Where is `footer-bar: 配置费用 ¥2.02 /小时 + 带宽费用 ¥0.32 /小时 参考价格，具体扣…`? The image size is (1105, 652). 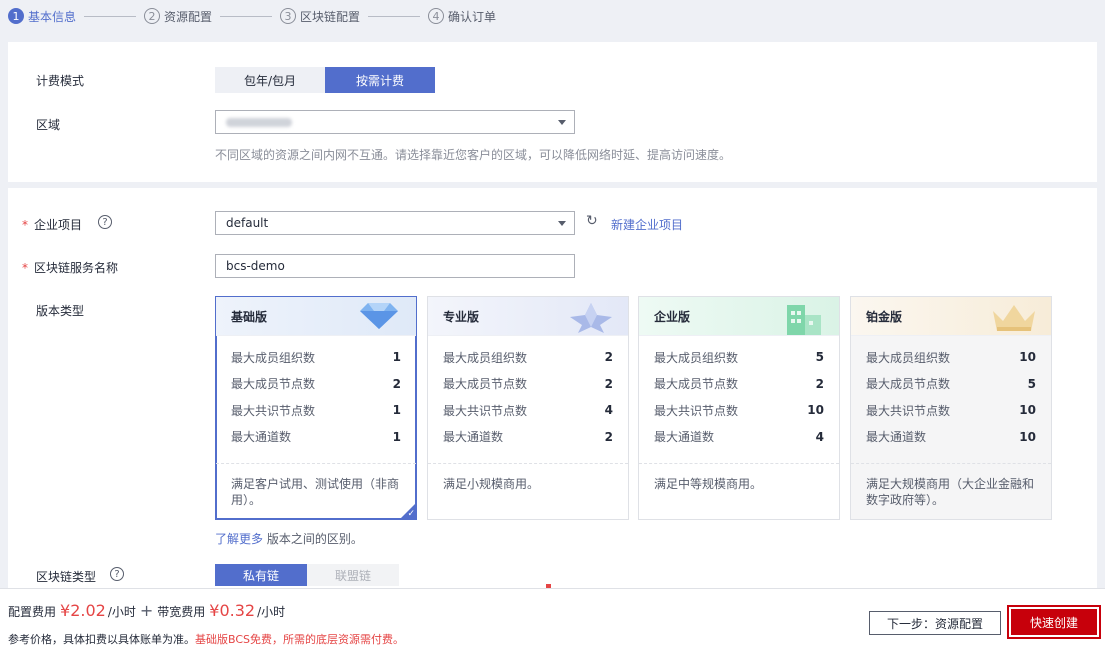 footer-bar: 配置费用 ¥2.02 /小时 + 带宽费用 ¥0.32 /小时 参考价格，具体扣… is located at coordinates (552, 620).